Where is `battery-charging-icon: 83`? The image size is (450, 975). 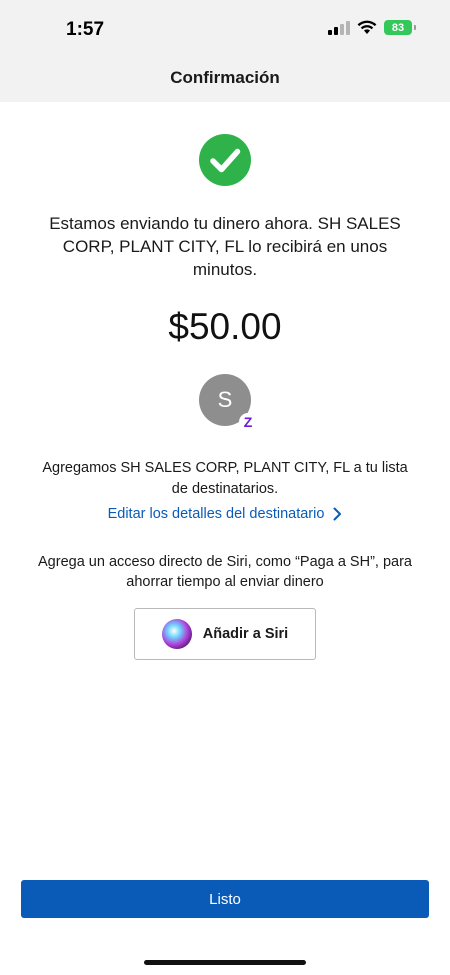 battery-charging-icon: 83 is located at coordinates (400, 27).